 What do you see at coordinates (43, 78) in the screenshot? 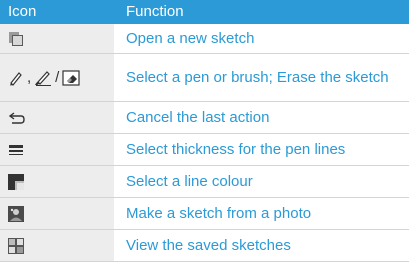
I see `brush-icon` at bounding box center [43, 78].